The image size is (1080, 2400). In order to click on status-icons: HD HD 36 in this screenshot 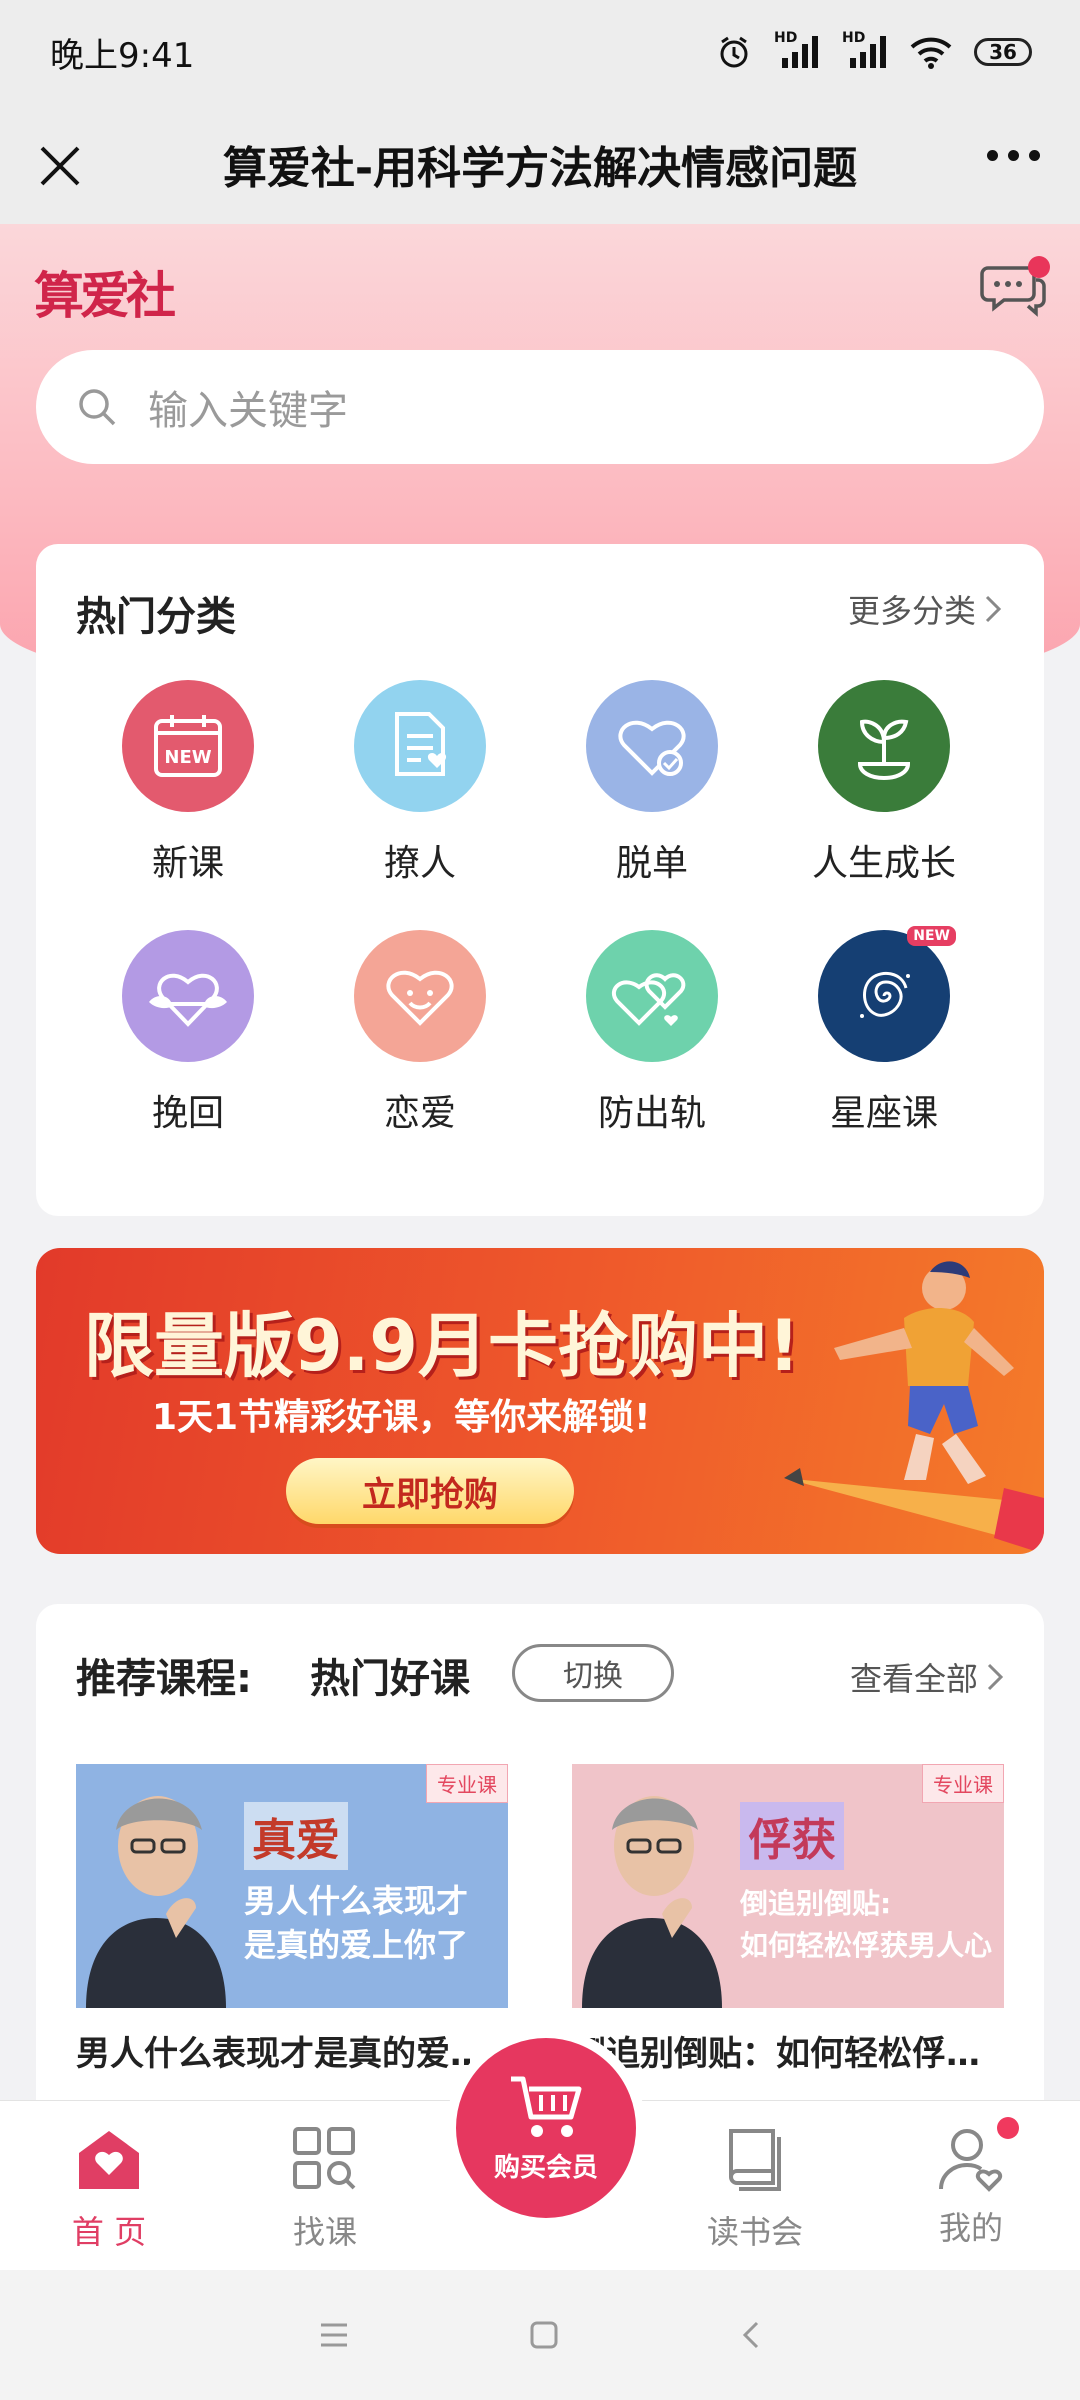, I will do `click(874, 50)`.